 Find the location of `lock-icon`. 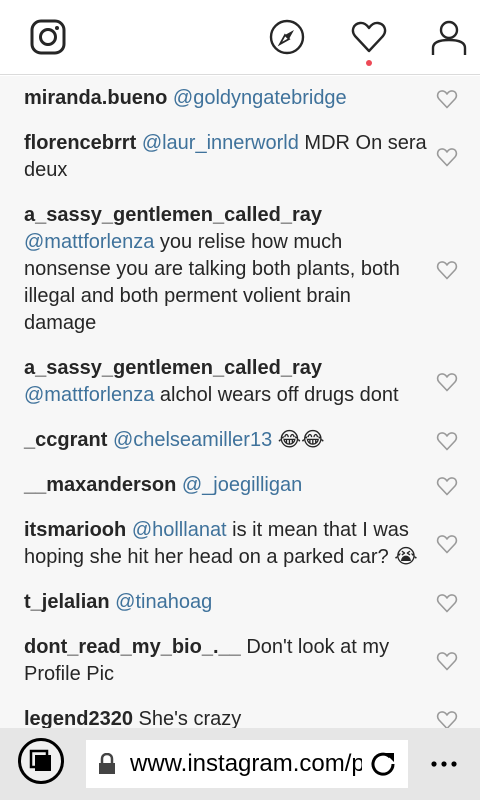

lock-icon is located at coordinates (107, 766).